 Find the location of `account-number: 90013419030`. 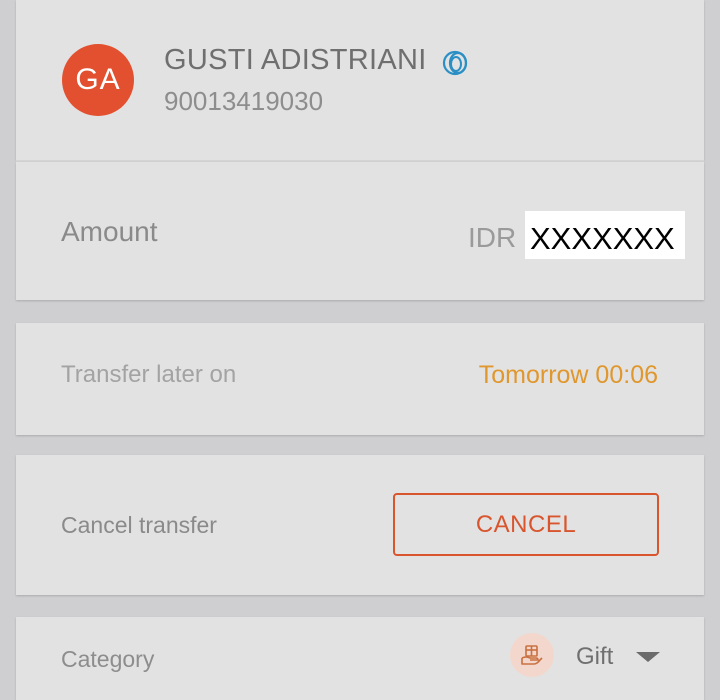

account-number: 90013419030 is located at coordinates (244, 101).